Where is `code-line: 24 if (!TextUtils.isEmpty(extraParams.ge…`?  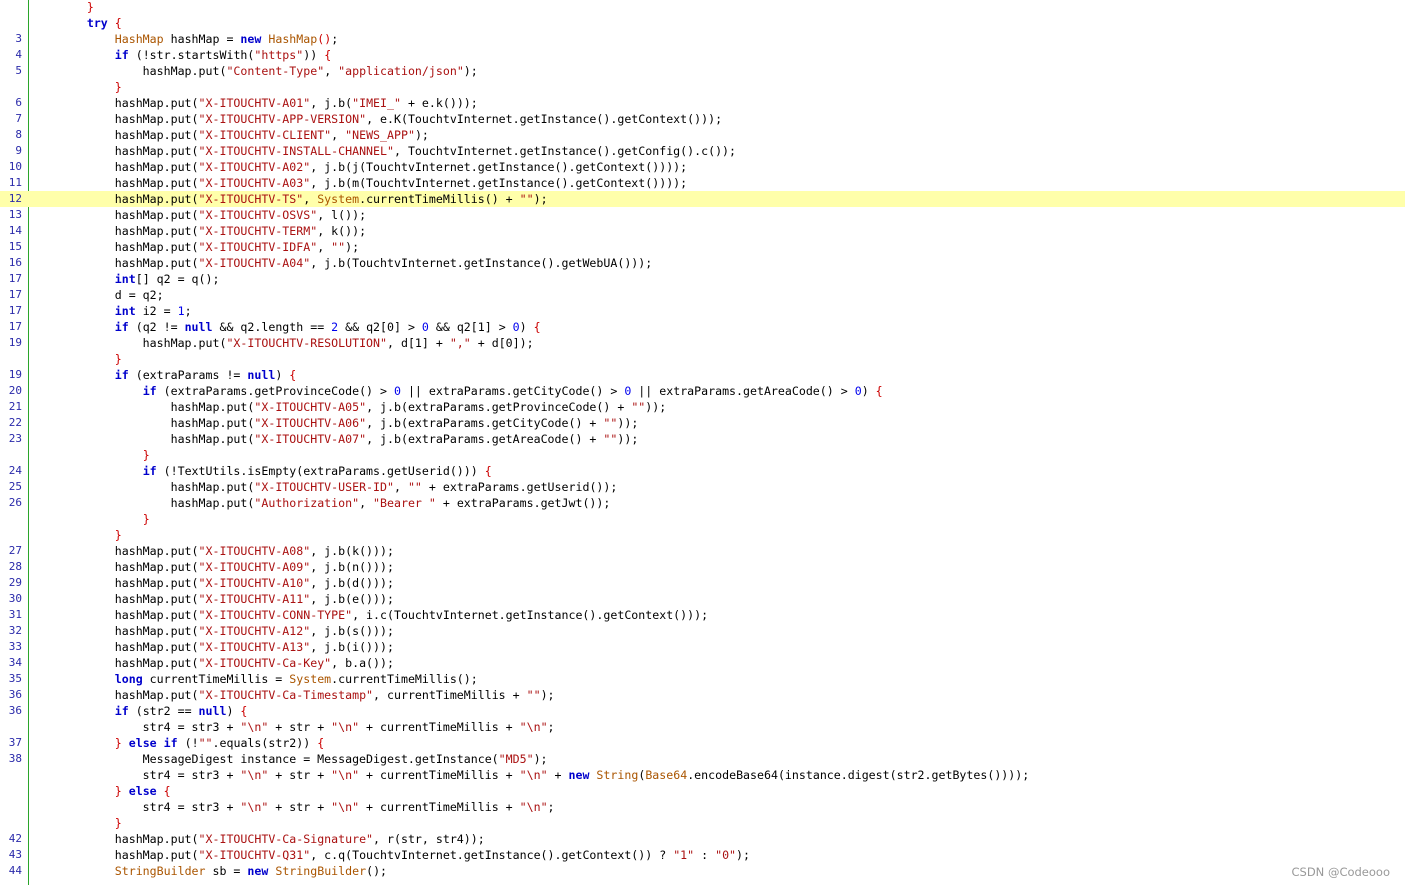
code-line: 24 if (!TextUtils.isEmpty(extraParams.ge… is located at coordinates (702, 471).